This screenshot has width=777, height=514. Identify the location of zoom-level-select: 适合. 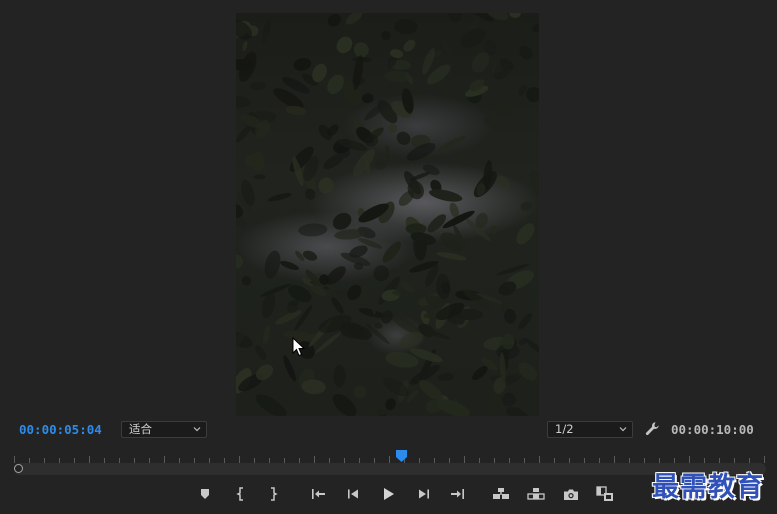
(164, 429).